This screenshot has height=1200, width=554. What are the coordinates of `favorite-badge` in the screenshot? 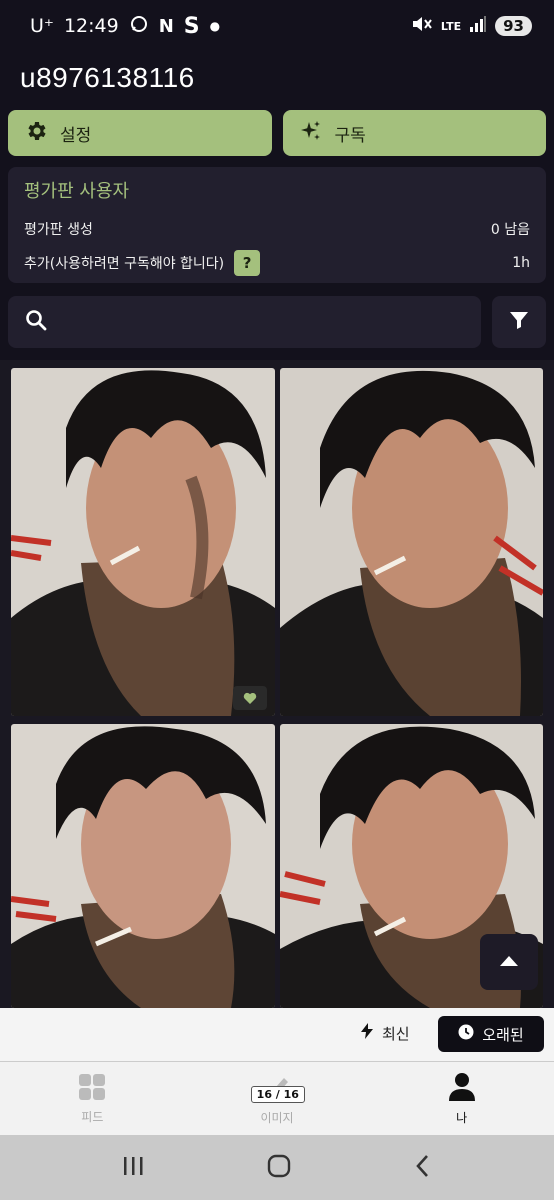 It's located at (250, 698).